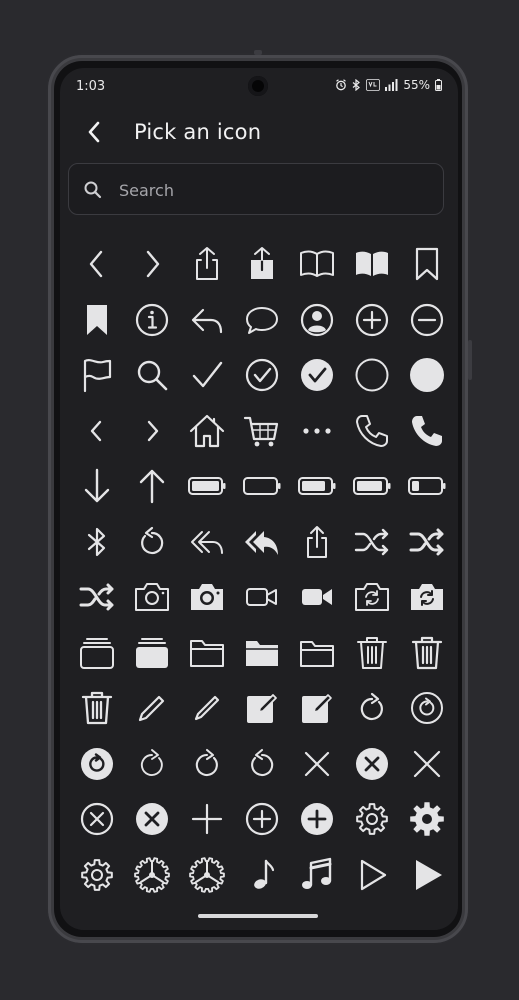 The image size is (519, 1000). I want to click on icon-option-bluetooth, so click(97, 542).